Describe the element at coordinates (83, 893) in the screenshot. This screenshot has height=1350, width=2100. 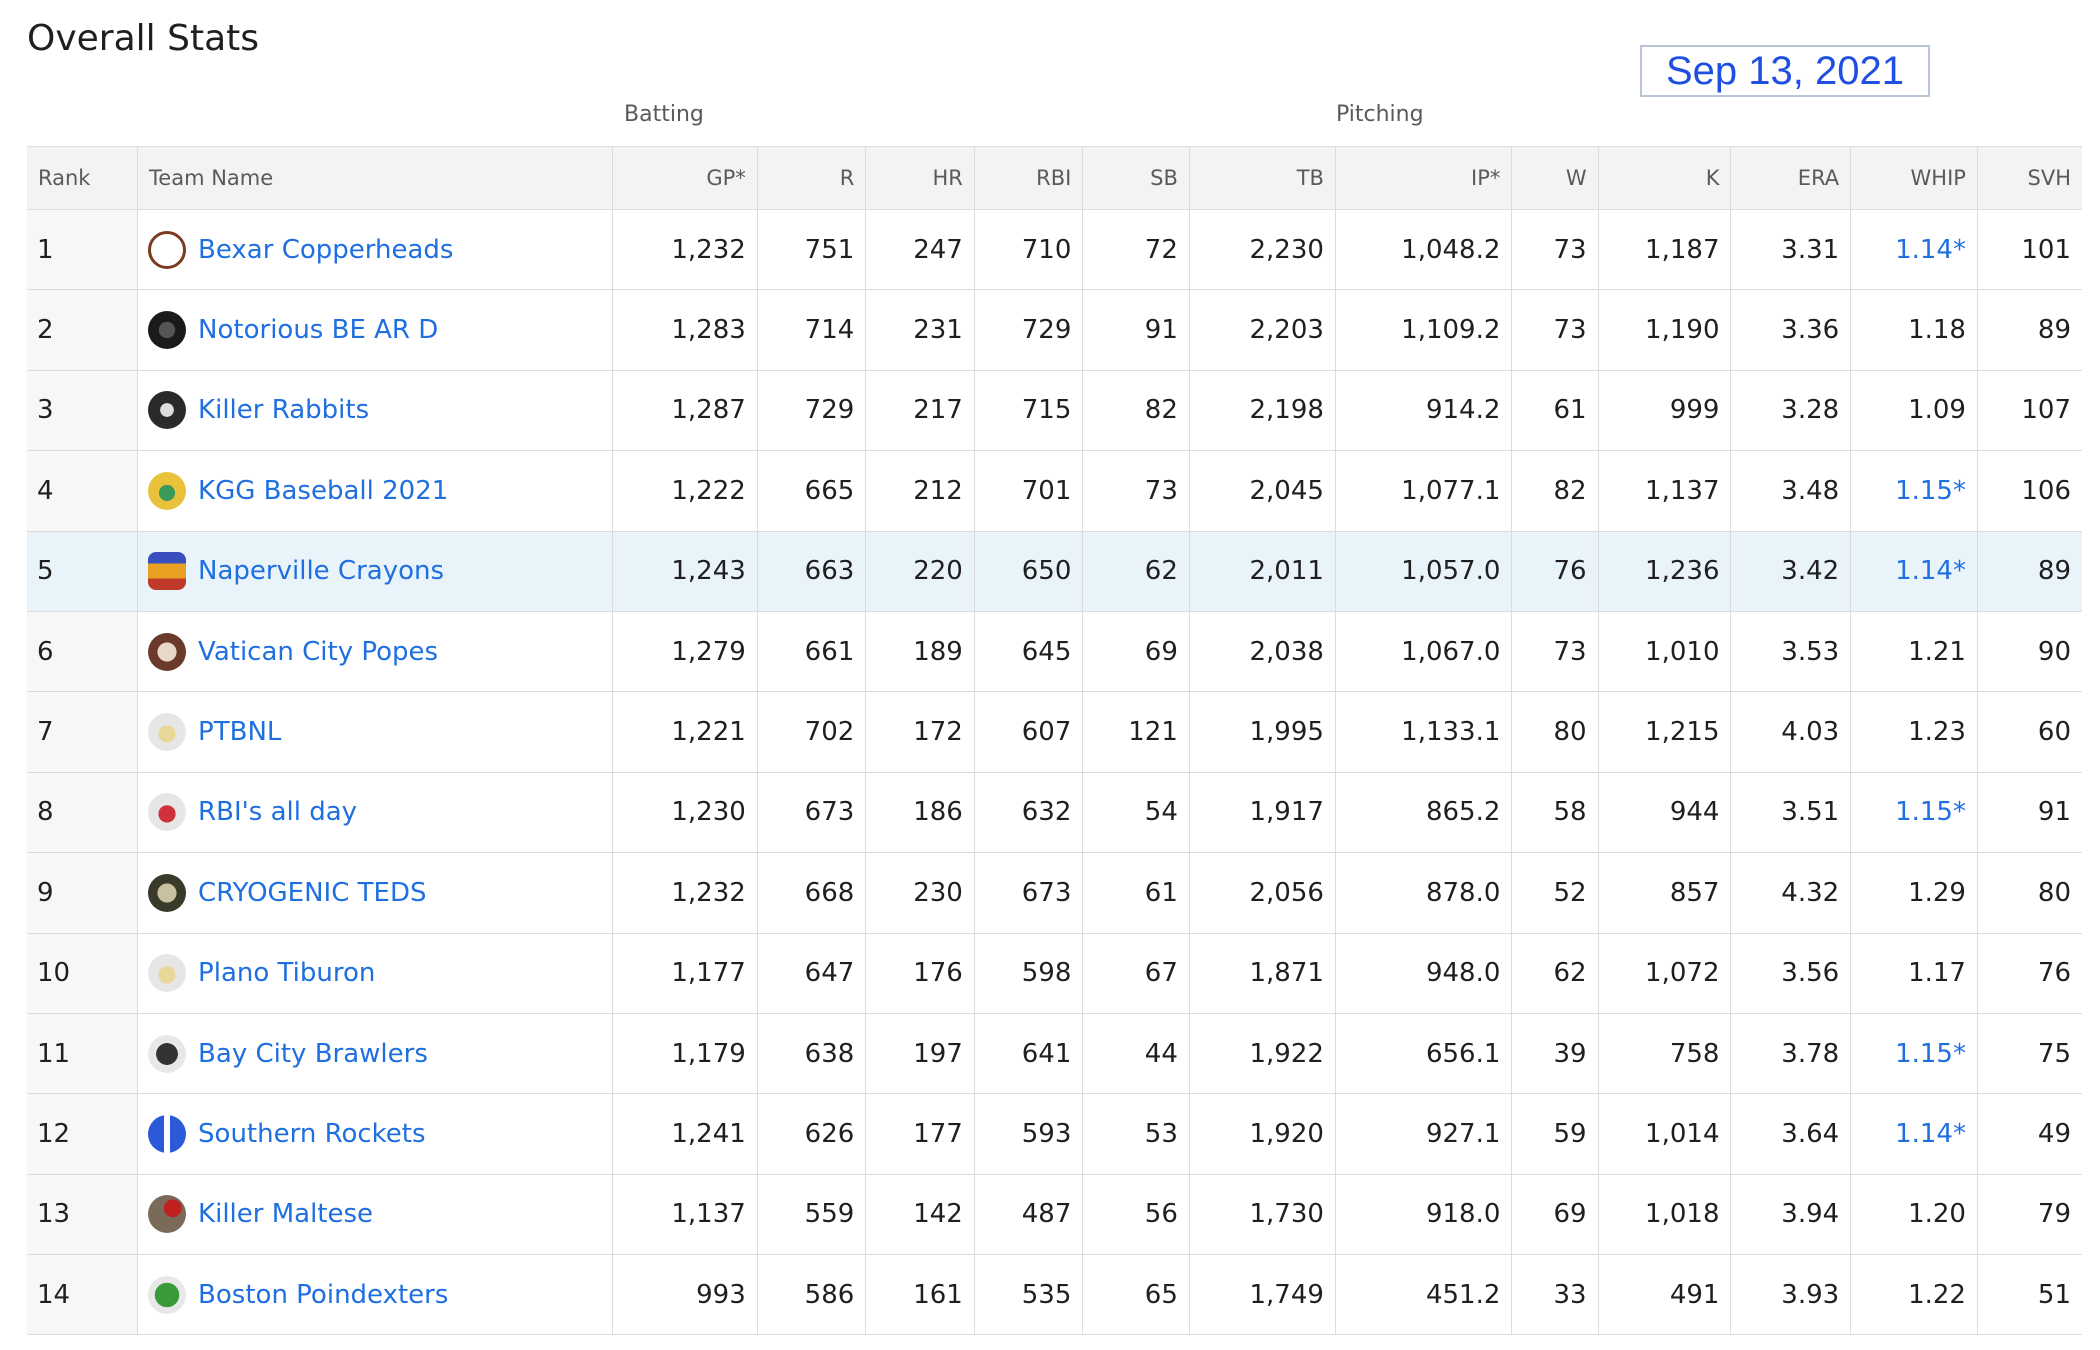
I see `rank-cell: 9` at that location.